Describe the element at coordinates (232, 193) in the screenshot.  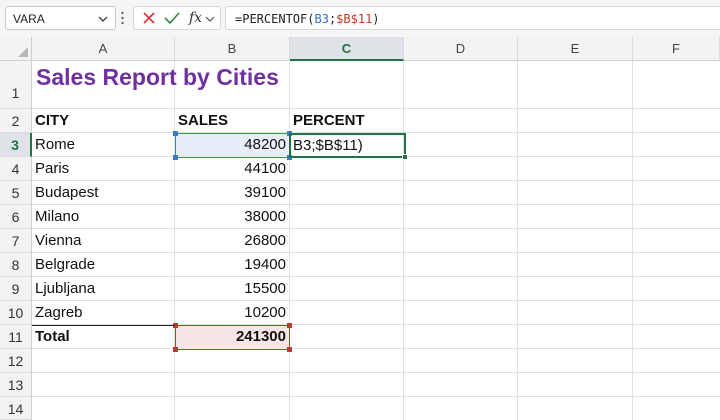
I see `sales-cell: 39100` at that location.